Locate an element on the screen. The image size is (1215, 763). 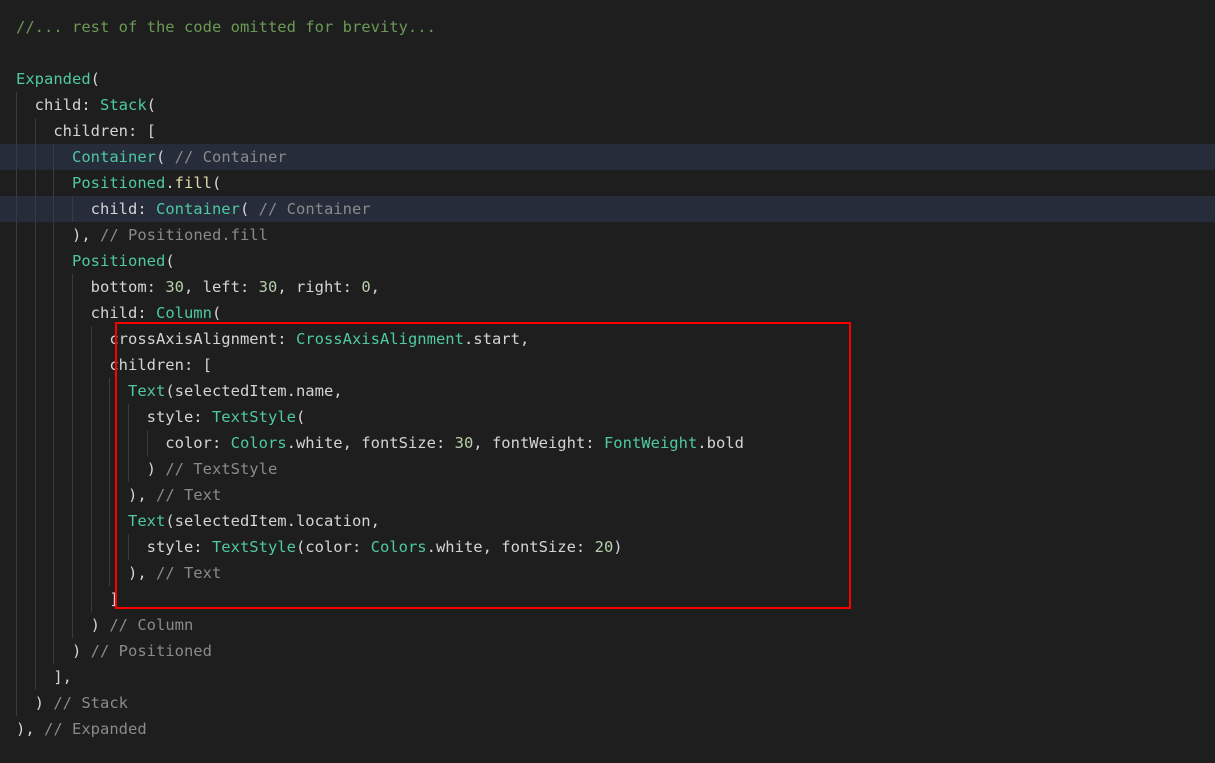
code-line-text: ], is located at coordinates (607, 677).